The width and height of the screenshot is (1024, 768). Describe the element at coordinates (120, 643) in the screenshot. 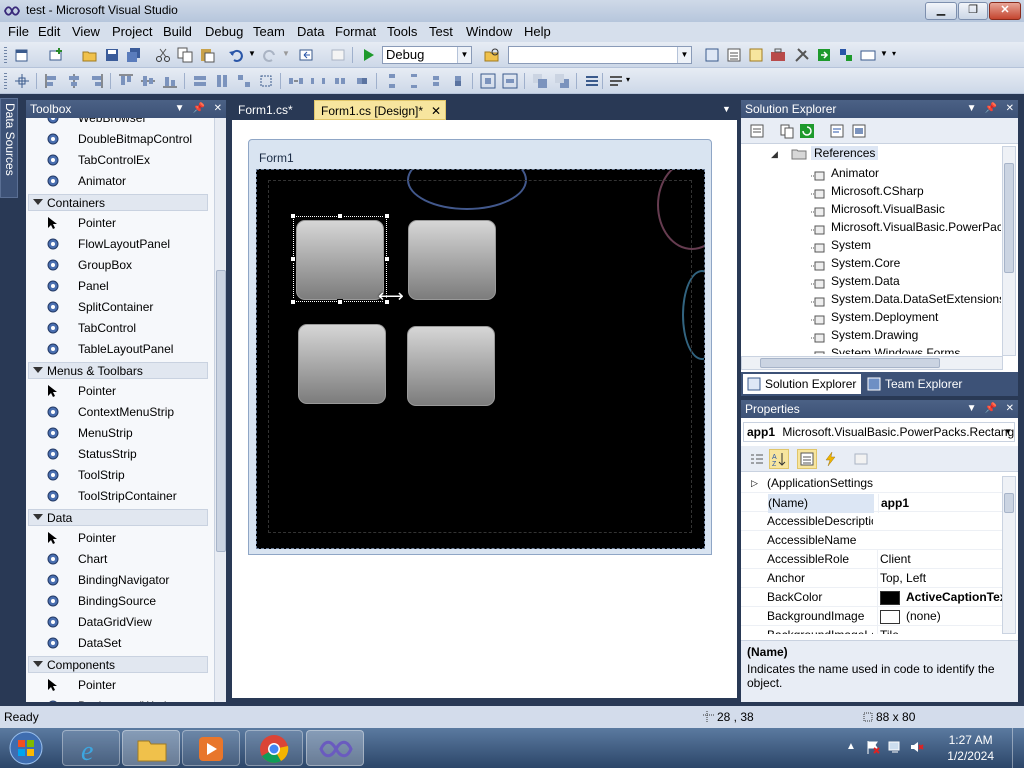

I see `toolbox-item: DataSet` at that location.